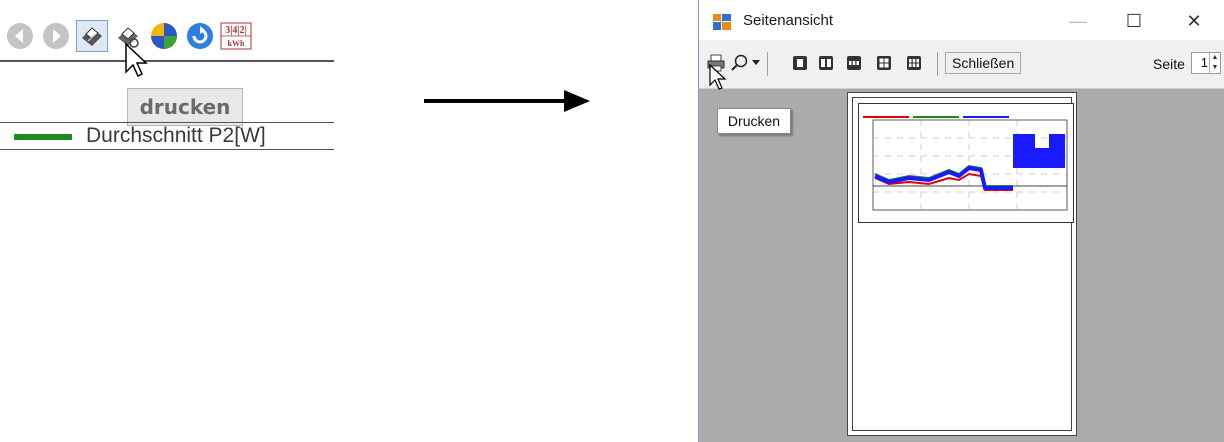  I want to click on zoom-dropdown-icon, so click(756, 62).